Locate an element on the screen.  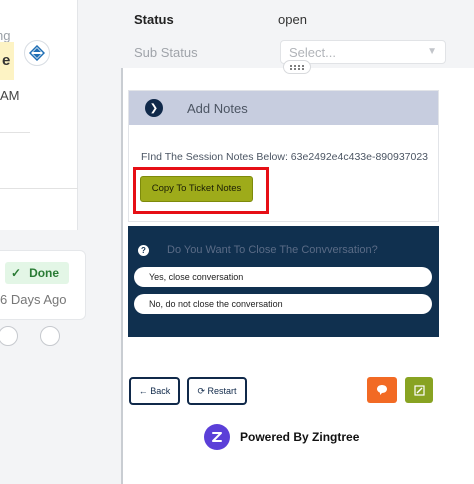
option-no-close: No, do not close the conversation is located at coordinates (283, 304).